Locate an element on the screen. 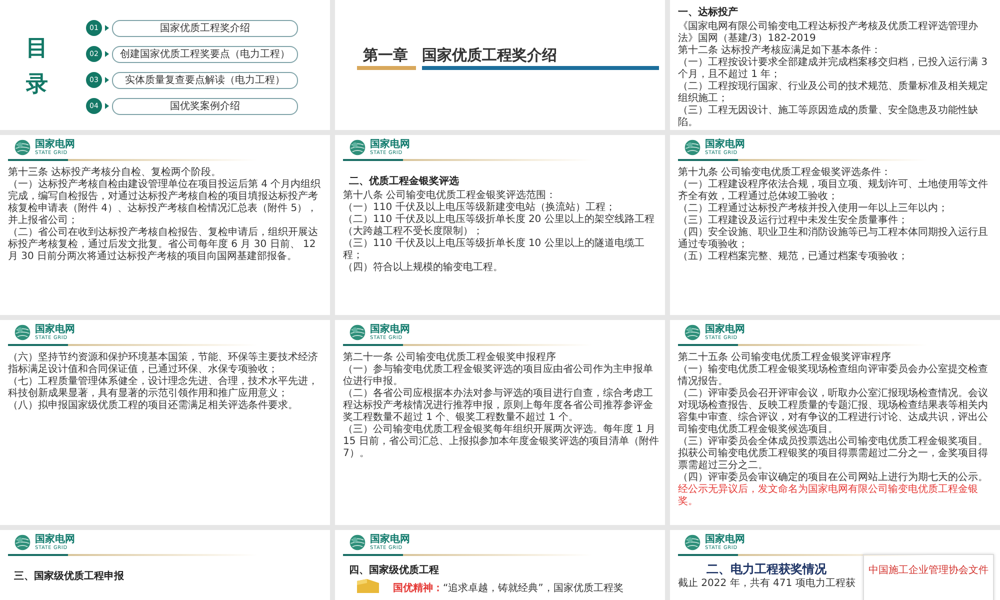 The image size is (1000, 600). body-text: （七）工程质量管理体系健全，设计理念先进、合理，技术水平先进，科技创新成果显著，具有显著的示范引领作用和推广应用意义； is located at coordinates (163, 388).